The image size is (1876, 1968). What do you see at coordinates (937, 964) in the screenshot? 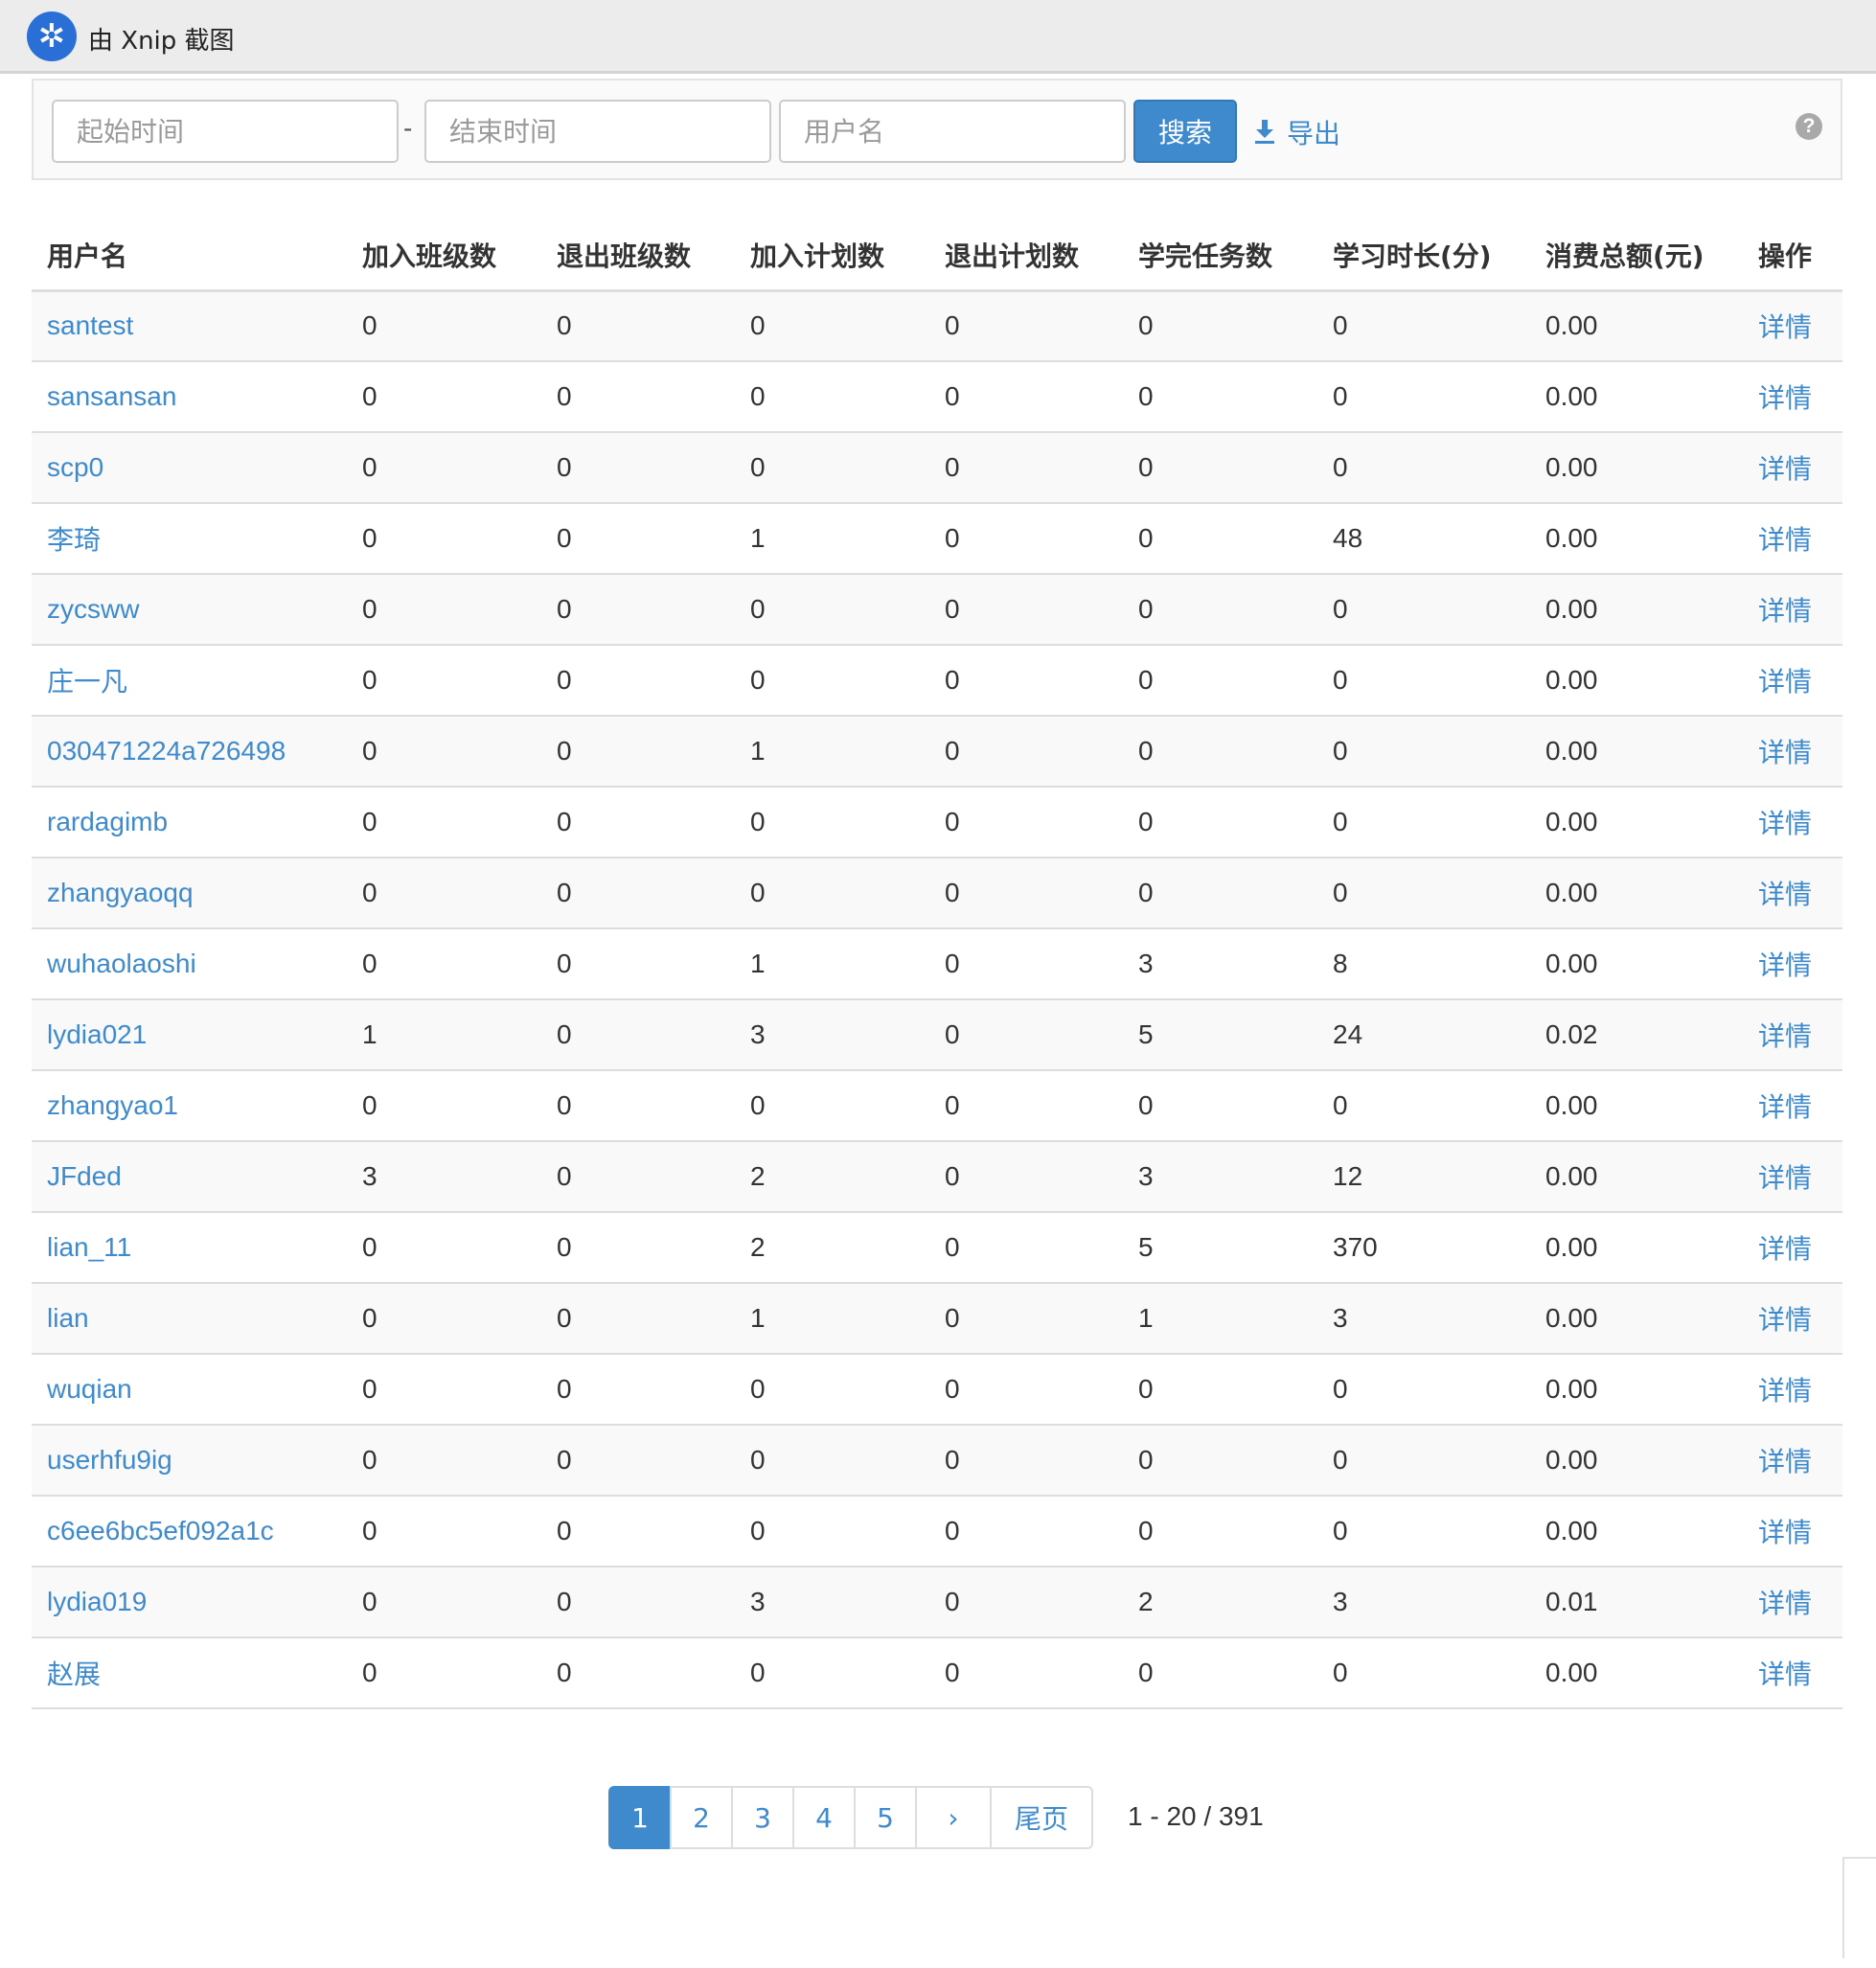
I see `table-row: wuhaolaoshi 0 0 1 0 3 8 0.00 详情` at bounding box center [937, 964].